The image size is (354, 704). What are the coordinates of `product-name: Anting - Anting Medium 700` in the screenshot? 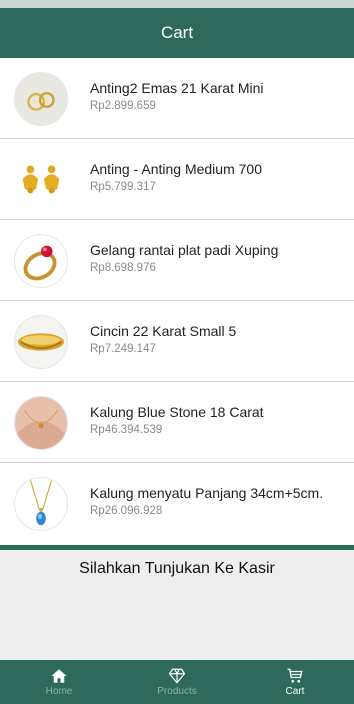 It's located at (176, 169).